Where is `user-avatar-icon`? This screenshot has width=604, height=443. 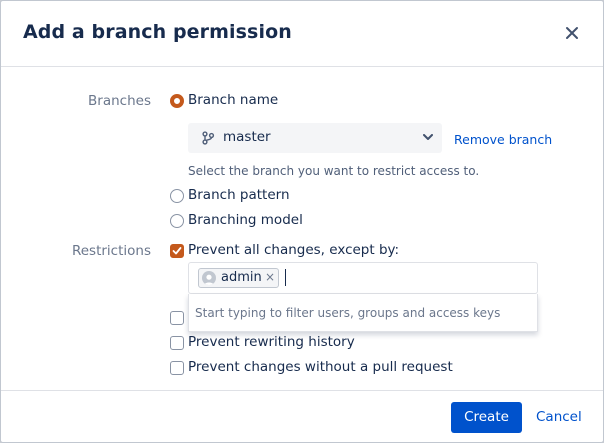 user-avatar-icon is located at coordinates (209, 279).